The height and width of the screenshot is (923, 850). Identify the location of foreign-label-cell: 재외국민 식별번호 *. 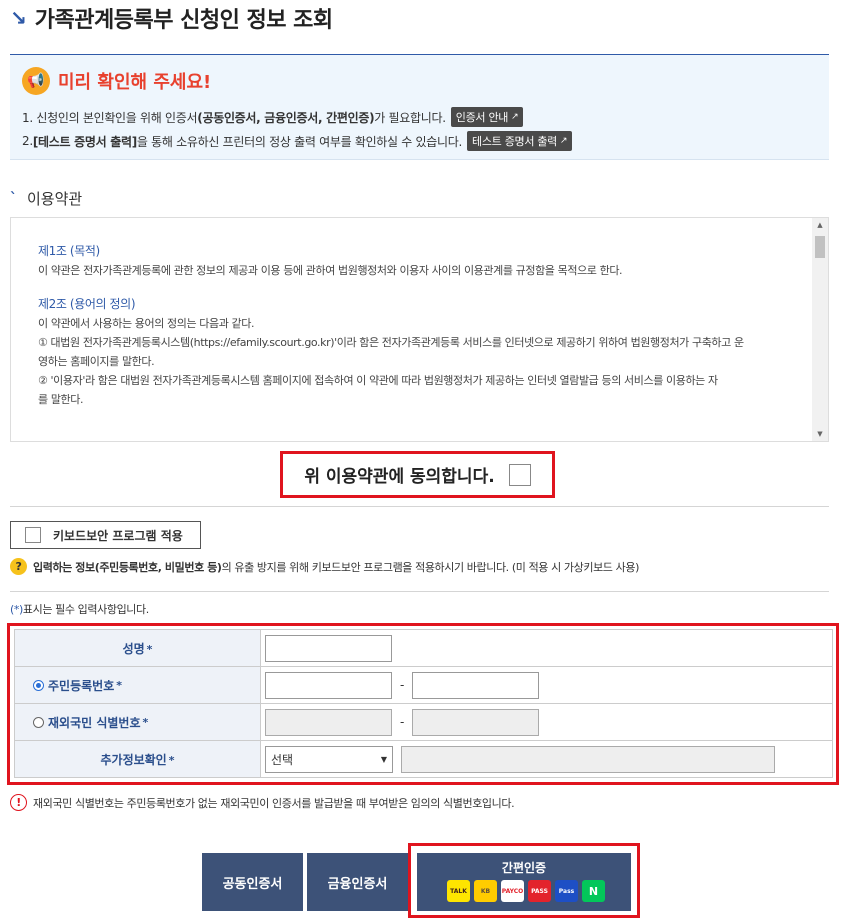
(137, 722).